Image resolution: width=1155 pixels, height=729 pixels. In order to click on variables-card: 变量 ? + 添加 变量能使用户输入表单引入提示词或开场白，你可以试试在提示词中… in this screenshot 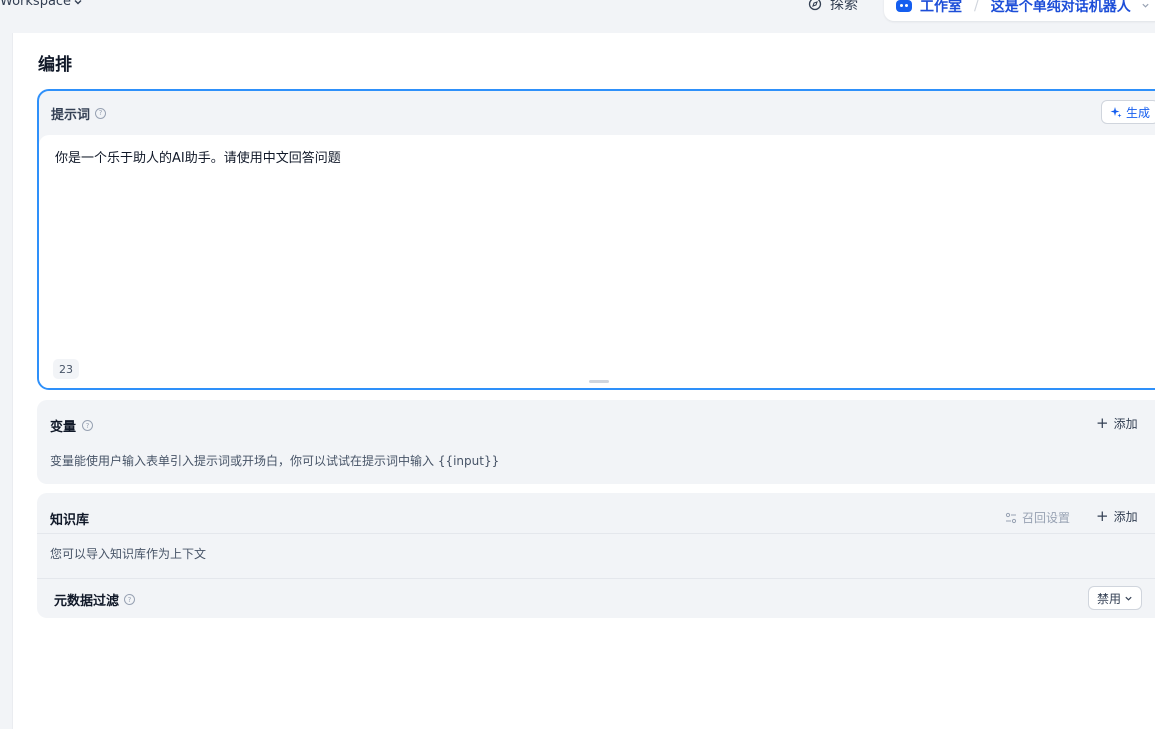, I will do `click(596, 442)`.